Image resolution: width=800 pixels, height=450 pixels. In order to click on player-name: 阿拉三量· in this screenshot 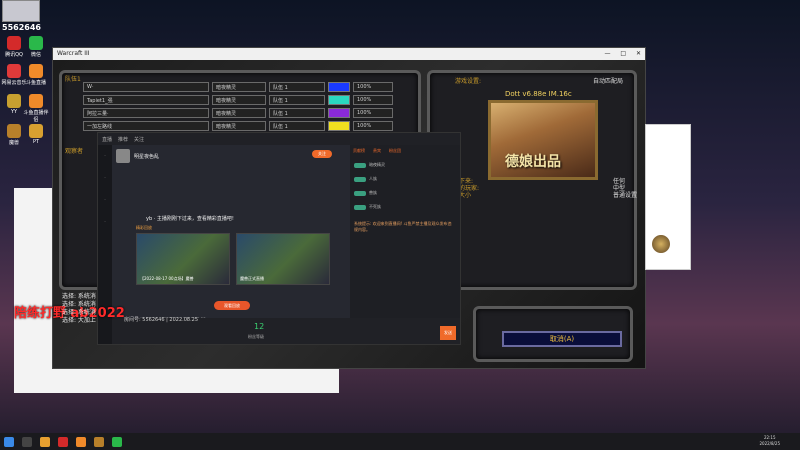, I will do `click(146, 113)`.